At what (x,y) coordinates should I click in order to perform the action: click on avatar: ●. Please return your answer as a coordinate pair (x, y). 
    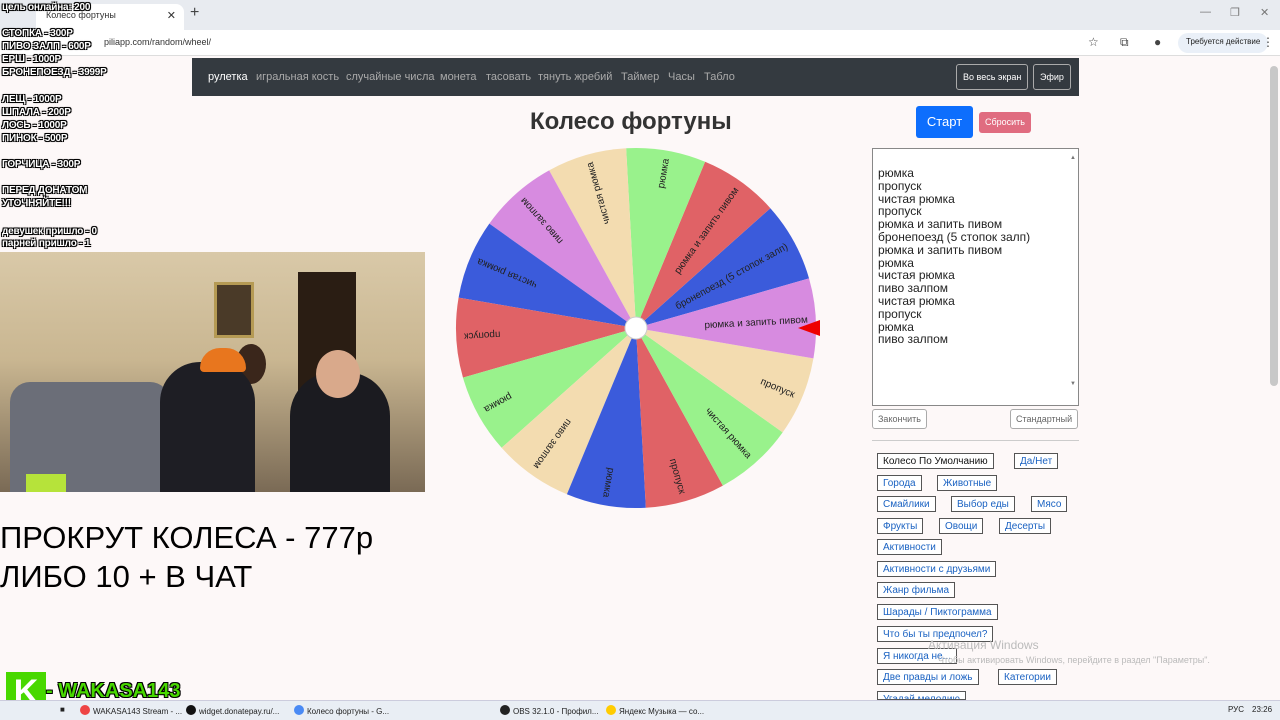
    Looking at the image, I should click on (1157, 42).